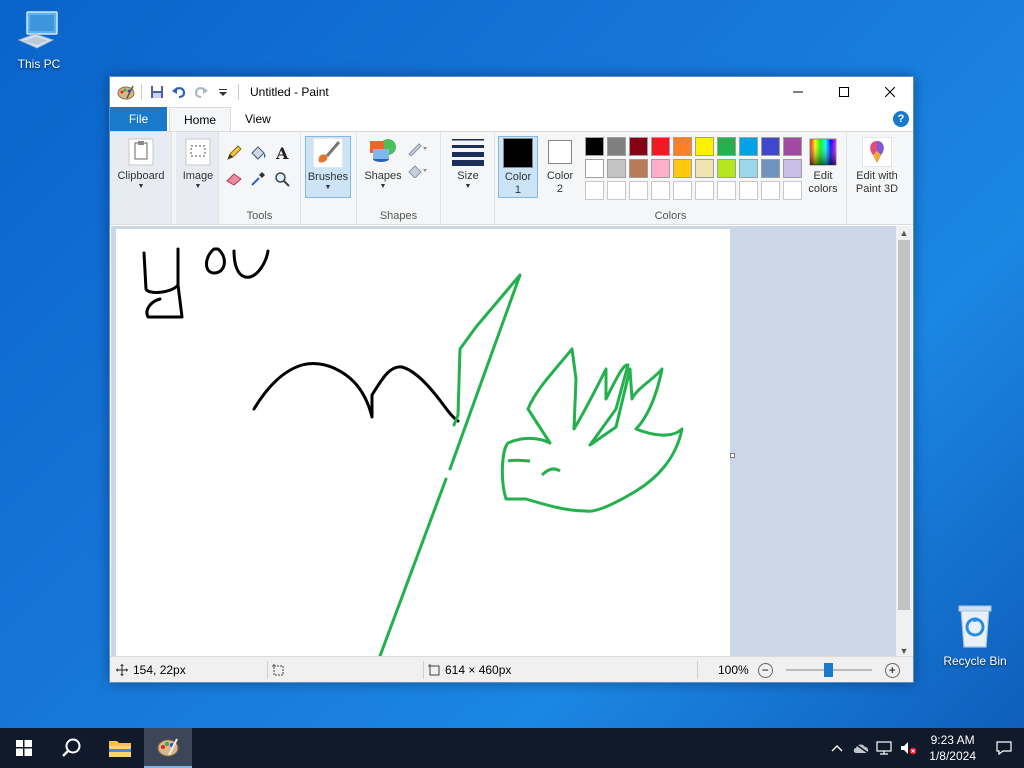  Describe the element at coordinates (892, 670) in the screenshot. I see `zoom-in-icon: +` at that location.